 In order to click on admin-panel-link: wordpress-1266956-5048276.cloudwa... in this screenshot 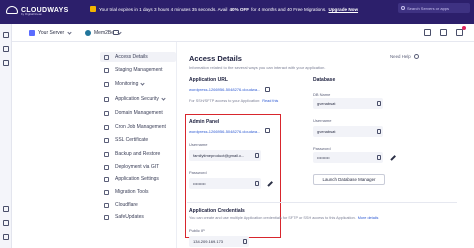, I will do `click(224, 131)`.